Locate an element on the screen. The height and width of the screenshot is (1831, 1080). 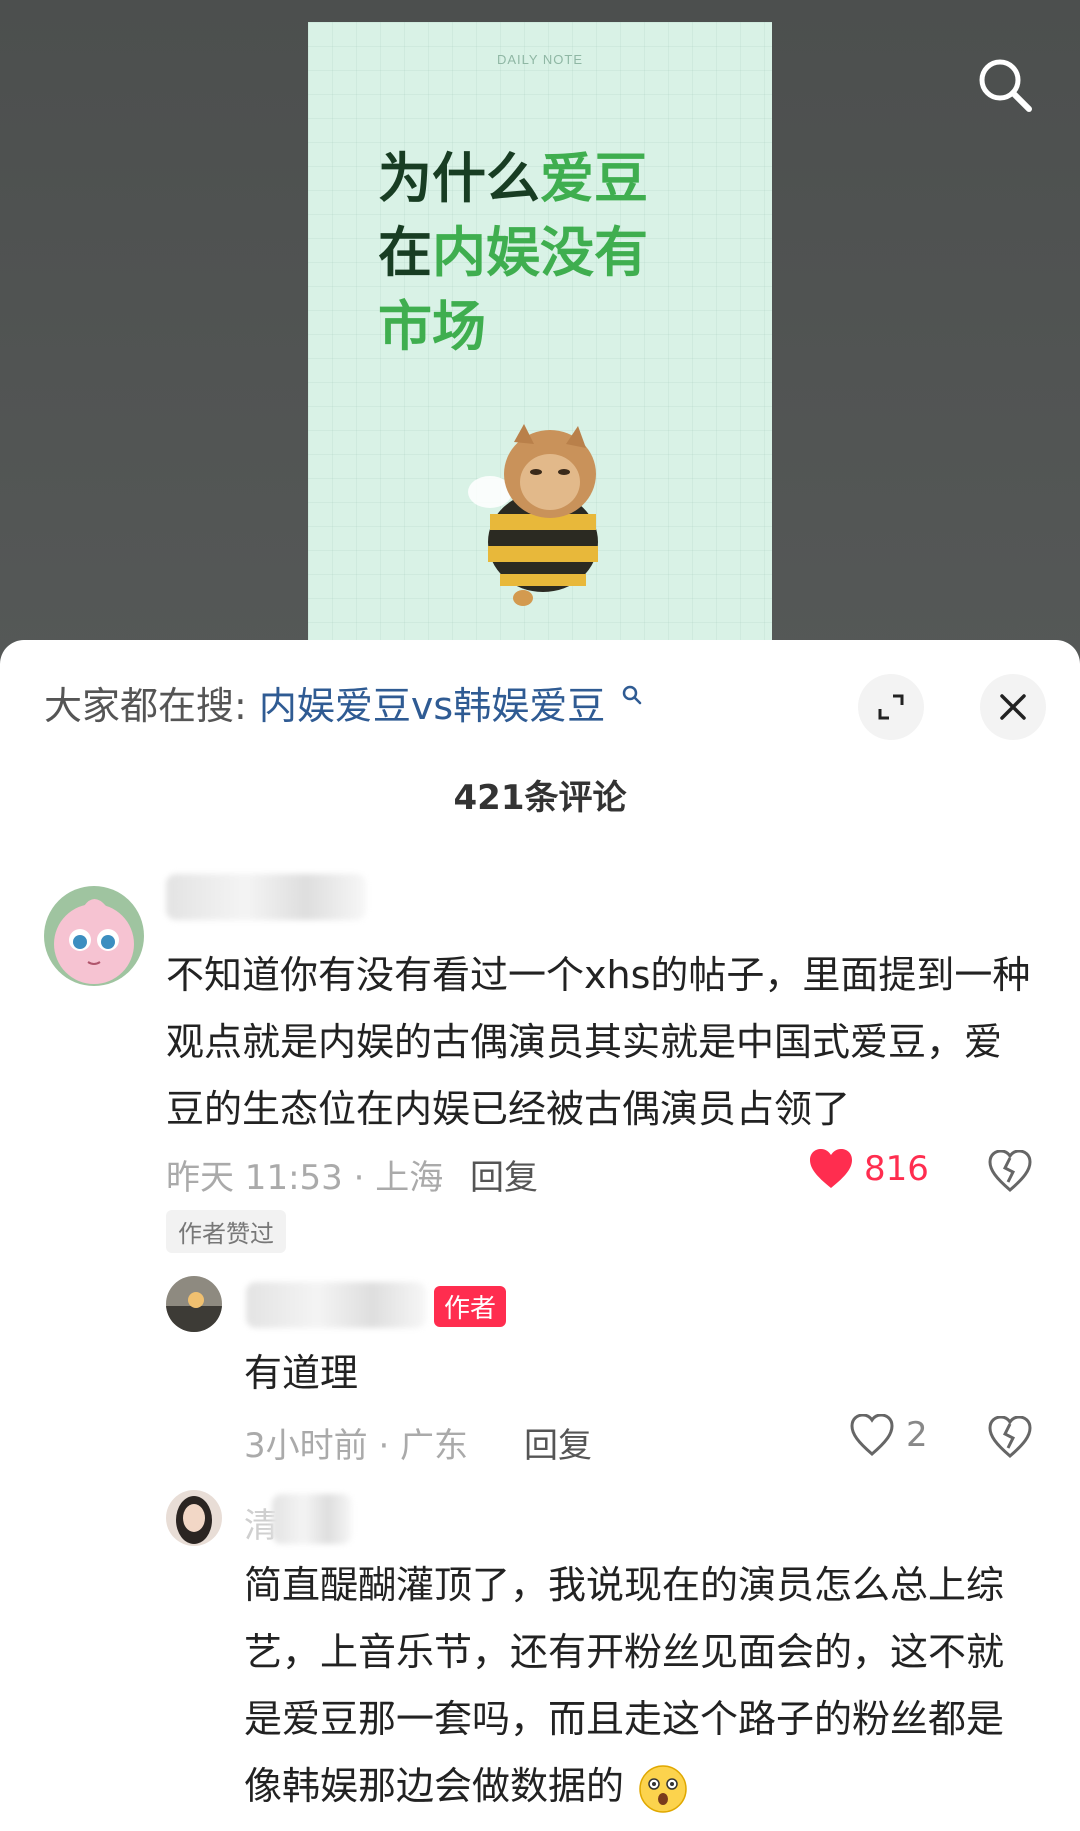
hot-search-bar: 大家都在搜: 内娱爱豆vs韩娱爱豆 is located at coordinates (343, 706).